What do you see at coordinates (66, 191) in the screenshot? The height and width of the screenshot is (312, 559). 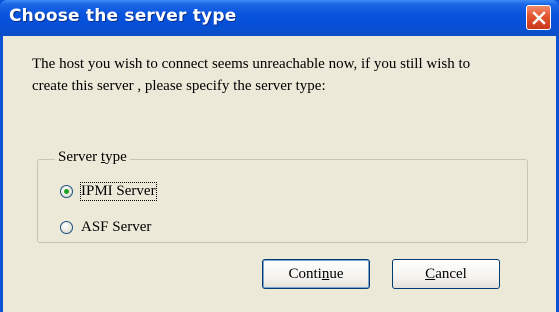 I see `radio-button-selected` at bounding box center [66, 191].